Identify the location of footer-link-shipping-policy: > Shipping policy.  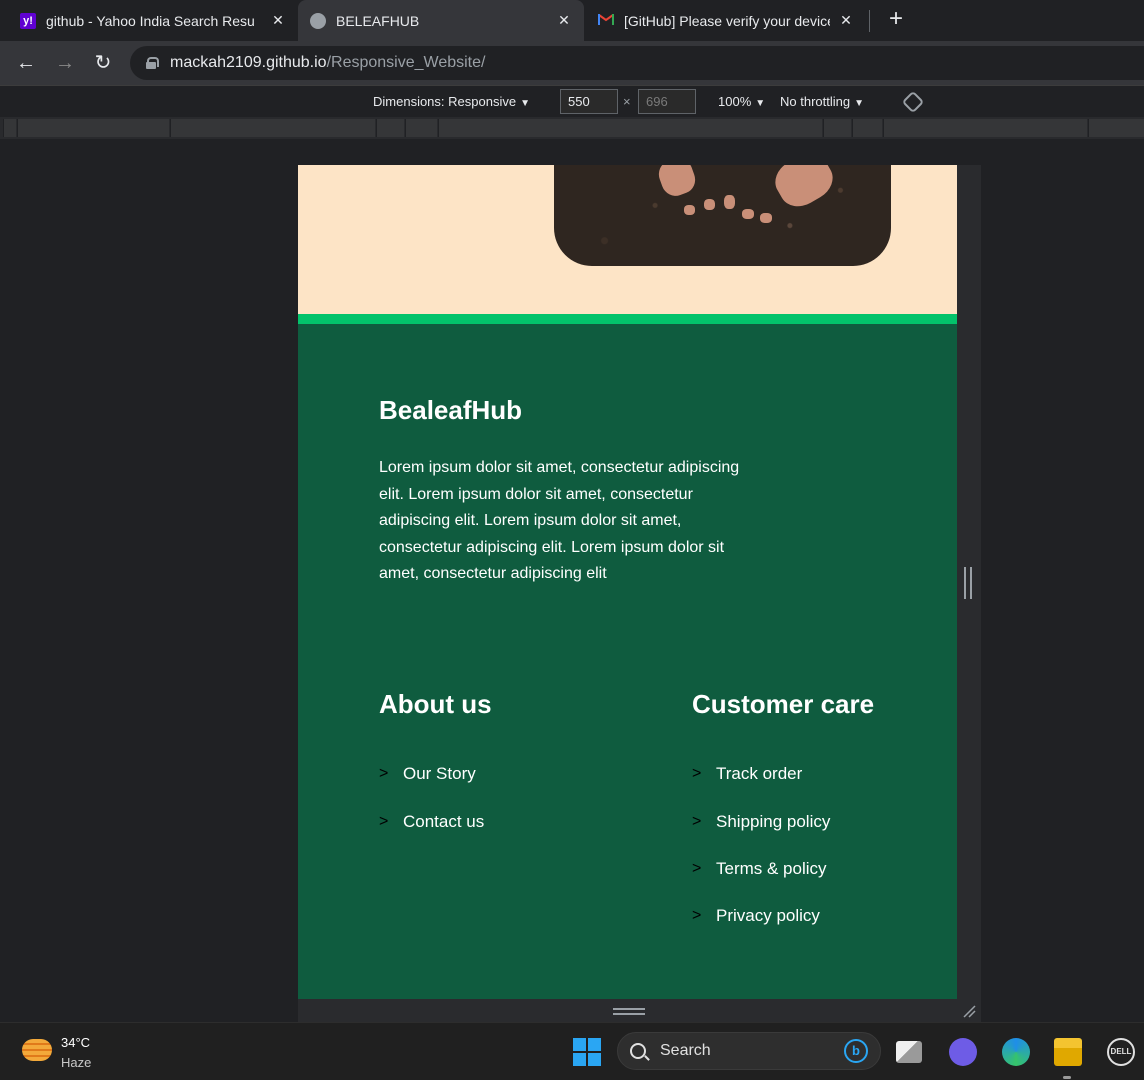
(761, 822).